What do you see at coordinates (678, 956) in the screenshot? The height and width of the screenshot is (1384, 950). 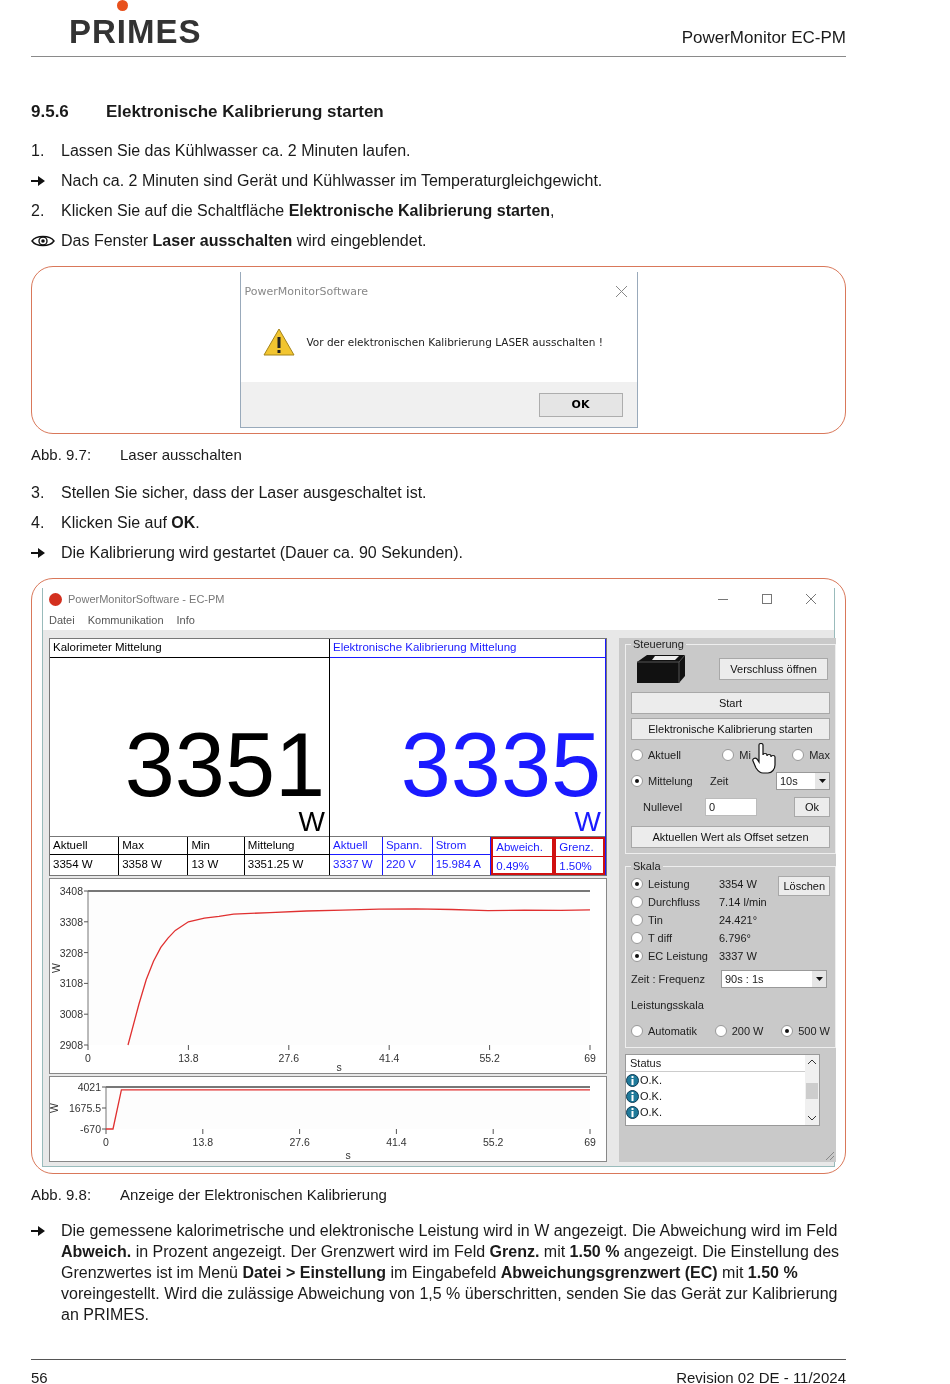 I see `radio-label: EC Leistung` at bounding box center [678, 956].